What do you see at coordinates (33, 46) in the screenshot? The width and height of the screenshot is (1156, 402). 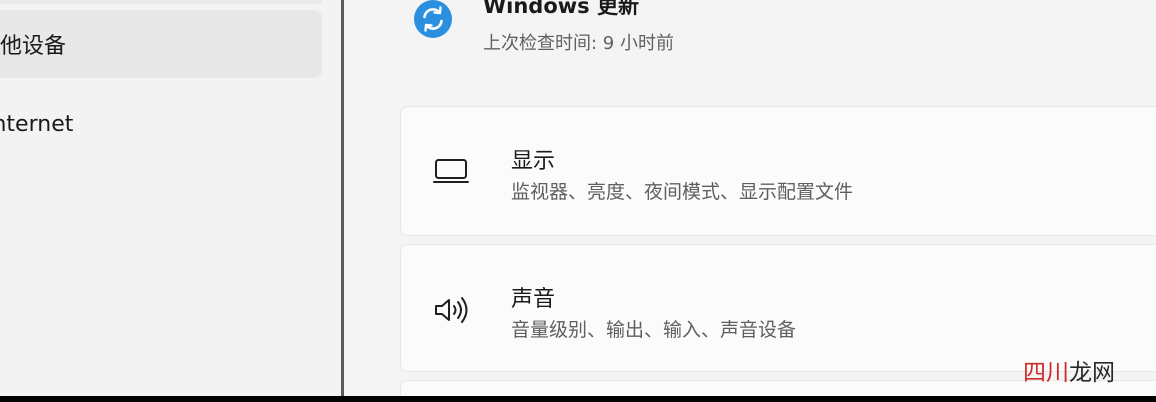 I see `sidebar-item-label: 其他设备` at bounding box center [33, 46].